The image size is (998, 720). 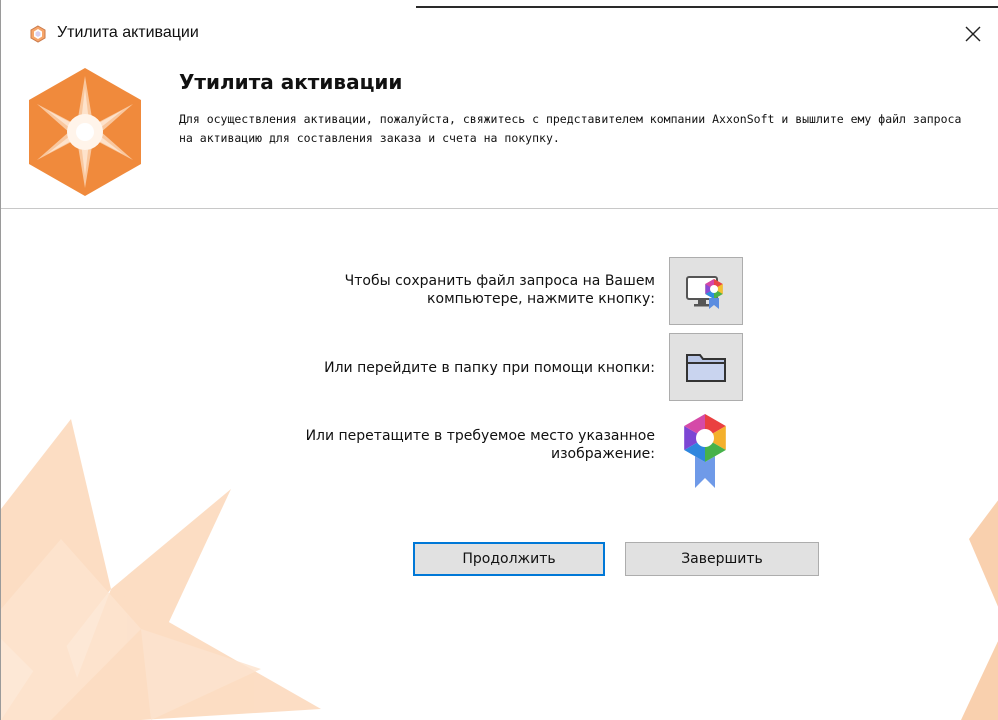 What do you see at coordinates (722, 559) in the screenshot?
I see `finish-button: Завершить` at bounding box center [722, 559].